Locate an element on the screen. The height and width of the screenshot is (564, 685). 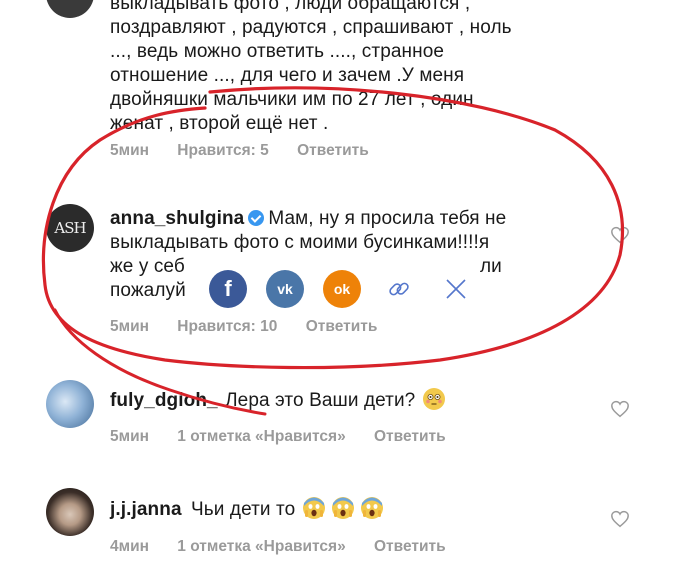
share-bar: f vk ok is located at coordinates (343, 291).